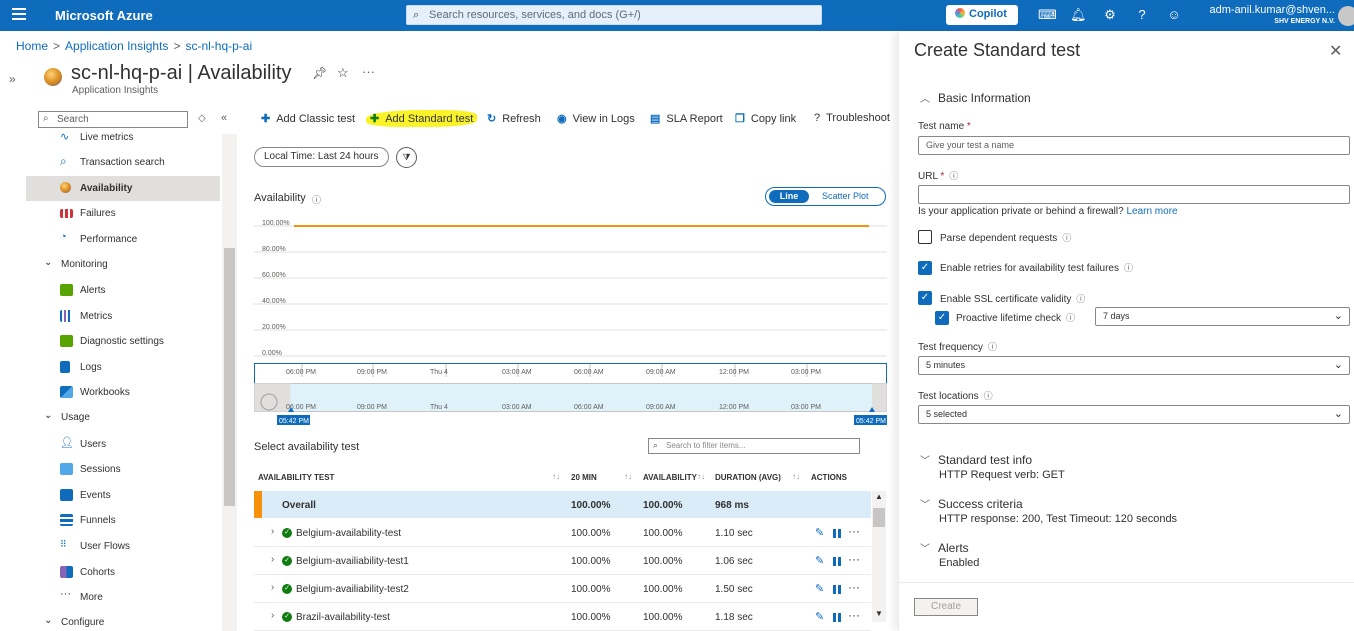  I want to click on nav-scrollbar, so click(229, 382).